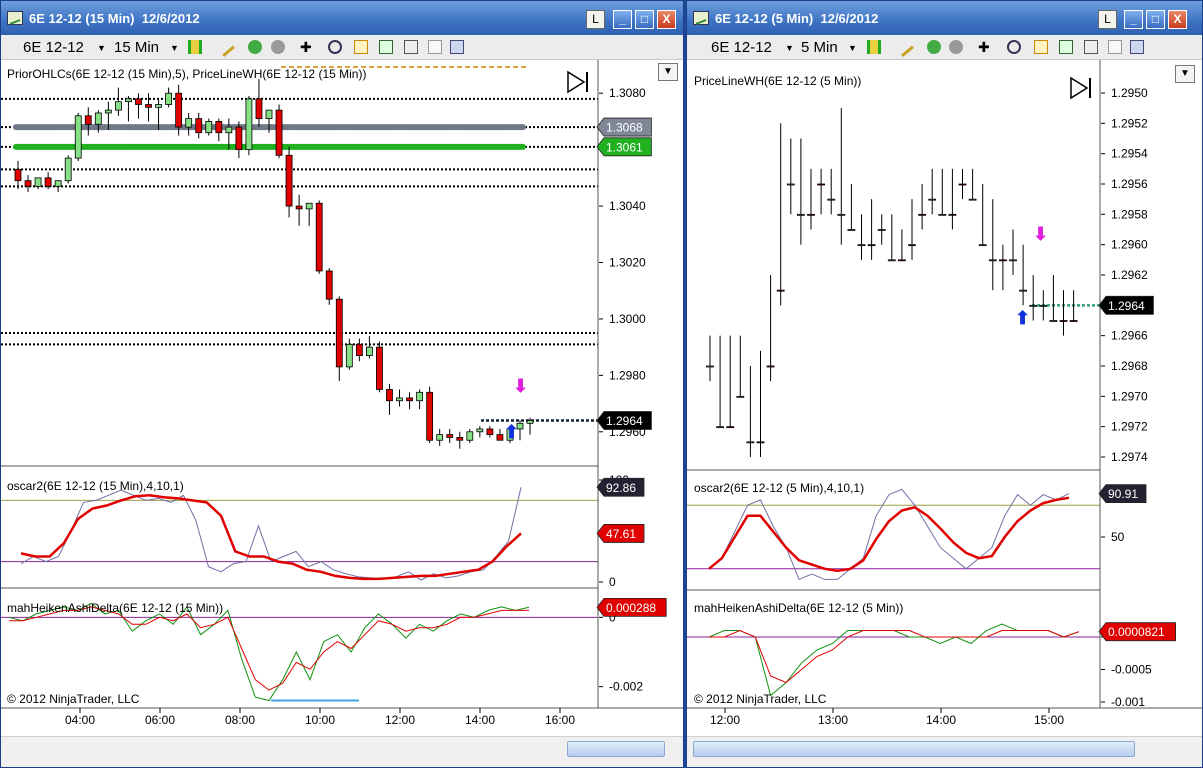  I want to click on copyright-text: © 2012 NinjaTrader, LLC, so click(73, 699).